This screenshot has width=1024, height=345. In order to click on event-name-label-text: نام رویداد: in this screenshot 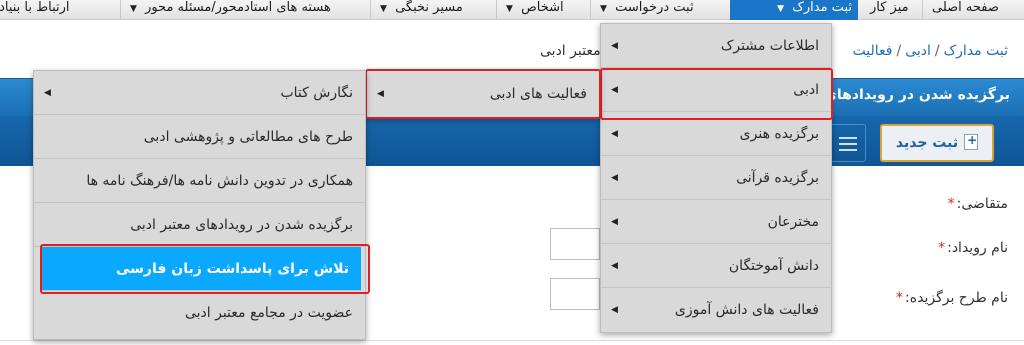, I will do `click(977, 248)`.